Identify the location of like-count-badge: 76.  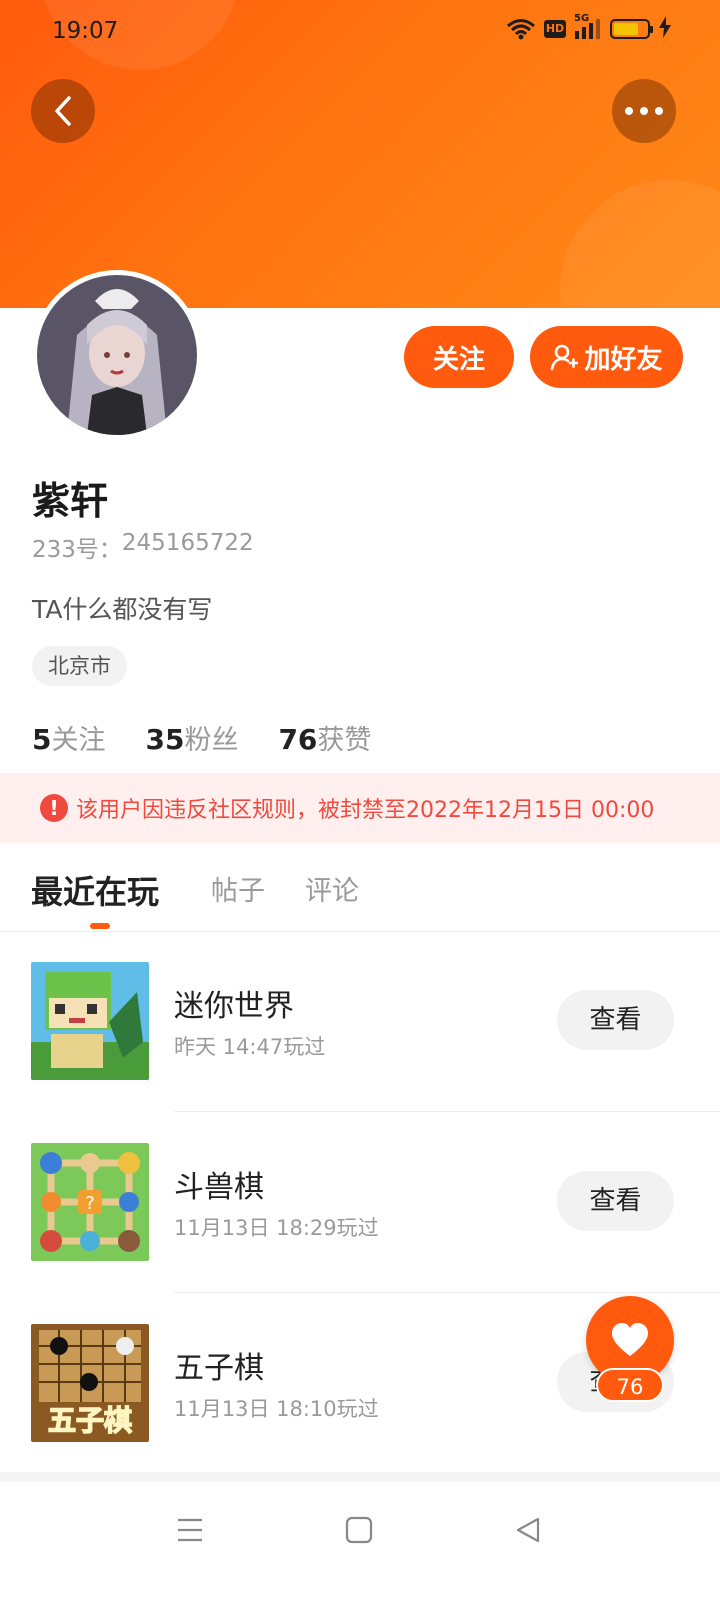
(630, 1385).